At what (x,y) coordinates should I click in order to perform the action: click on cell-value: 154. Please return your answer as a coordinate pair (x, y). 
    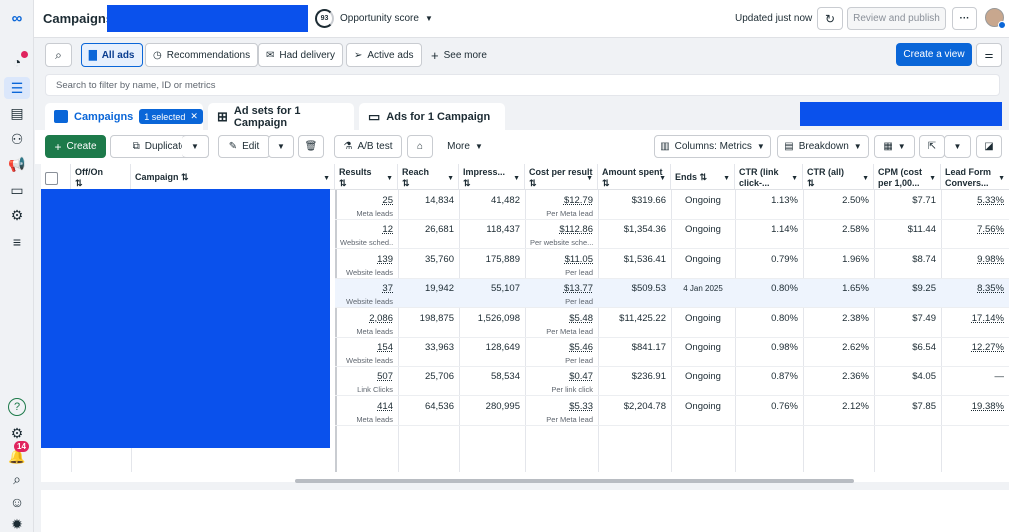
    Looking at the image, I should click on (385, 347).